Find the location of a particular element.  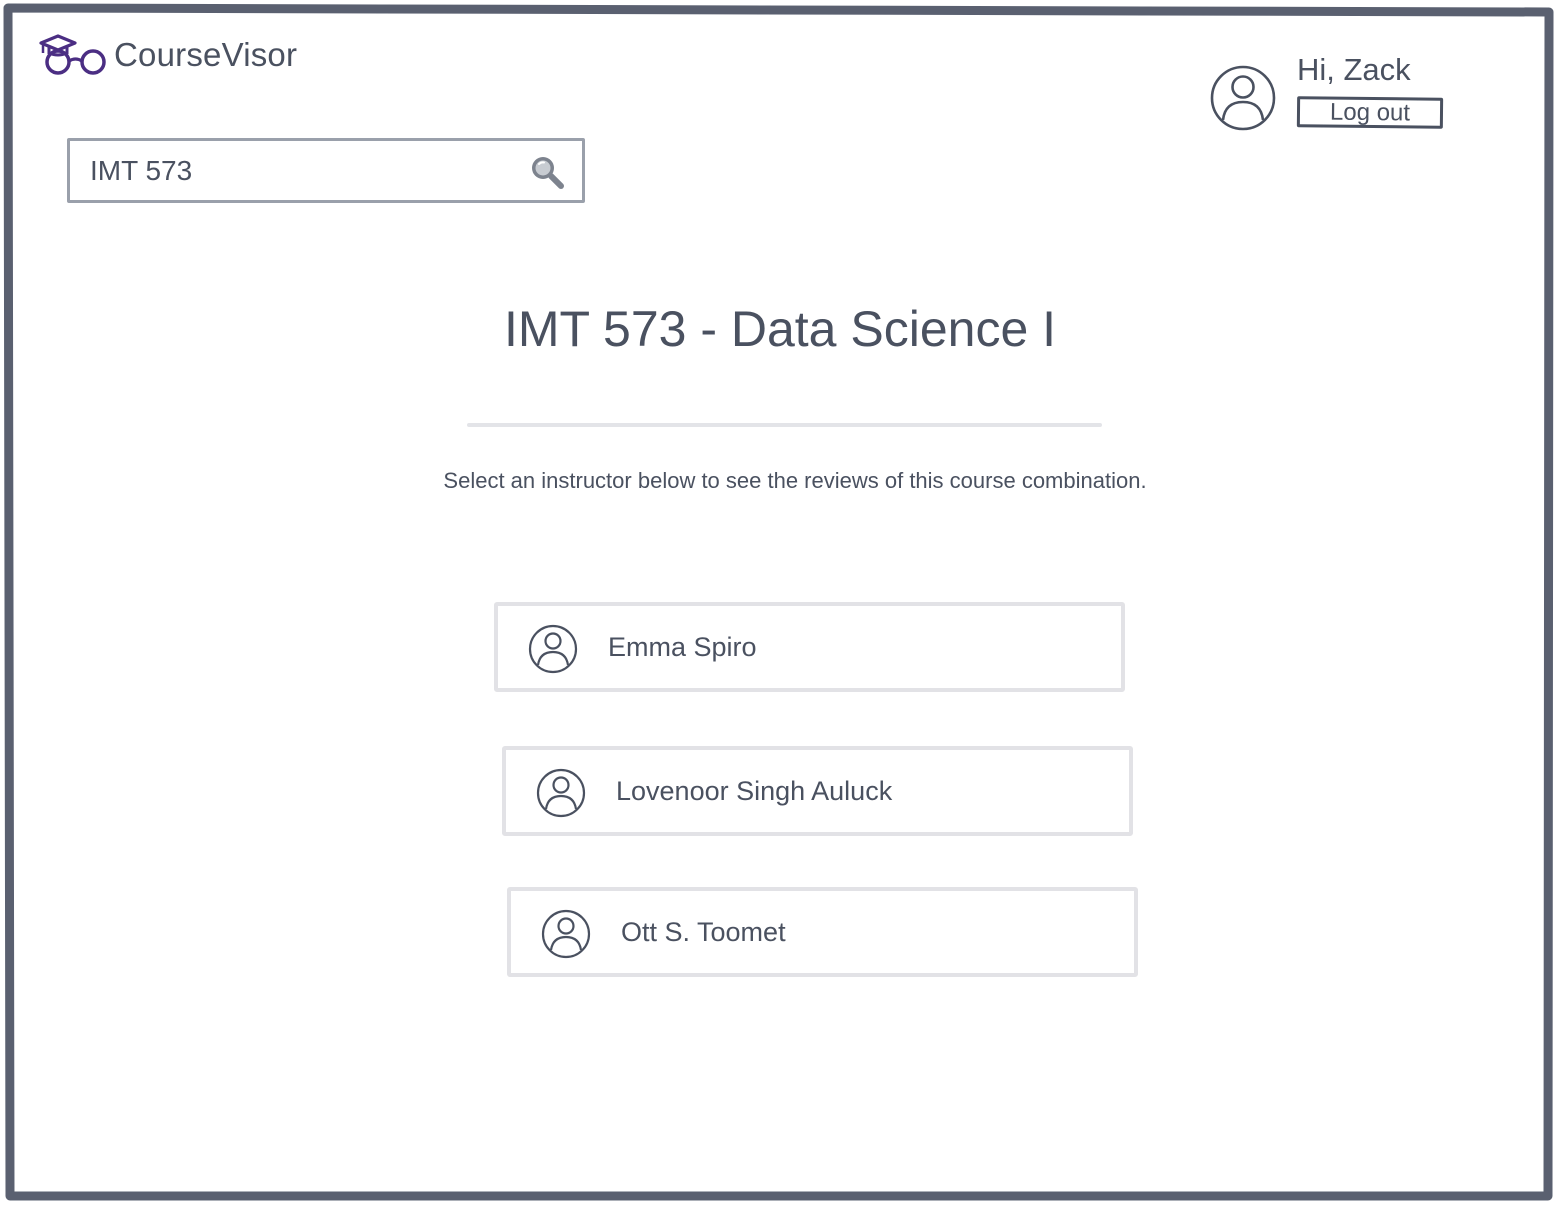

search-box is located at coordinates (326, 170).